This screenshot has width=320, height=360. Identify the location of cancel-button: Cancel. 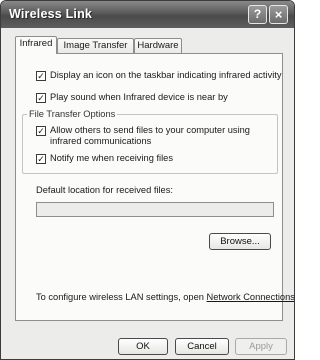
(202, 346).